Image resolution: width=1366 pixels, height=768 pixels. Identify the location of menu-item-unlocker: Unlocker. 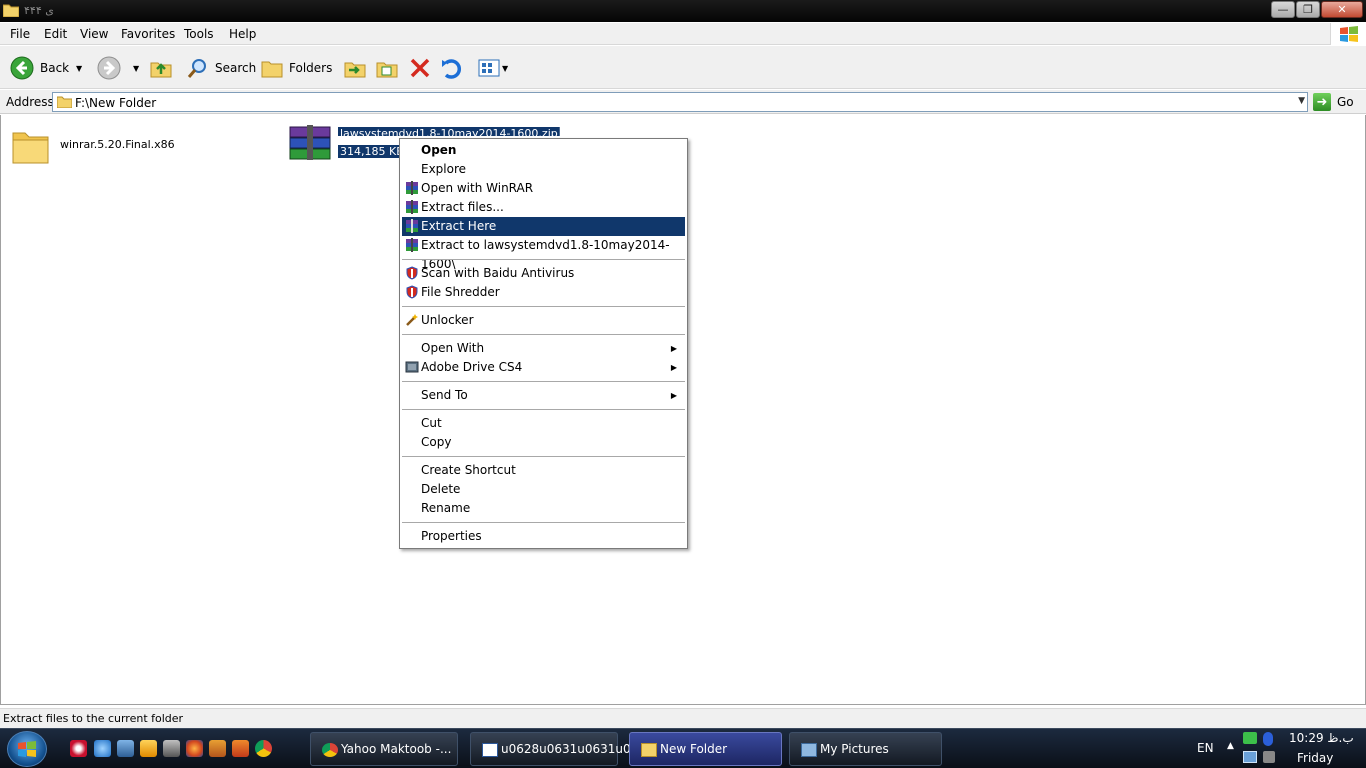
(543, 320).